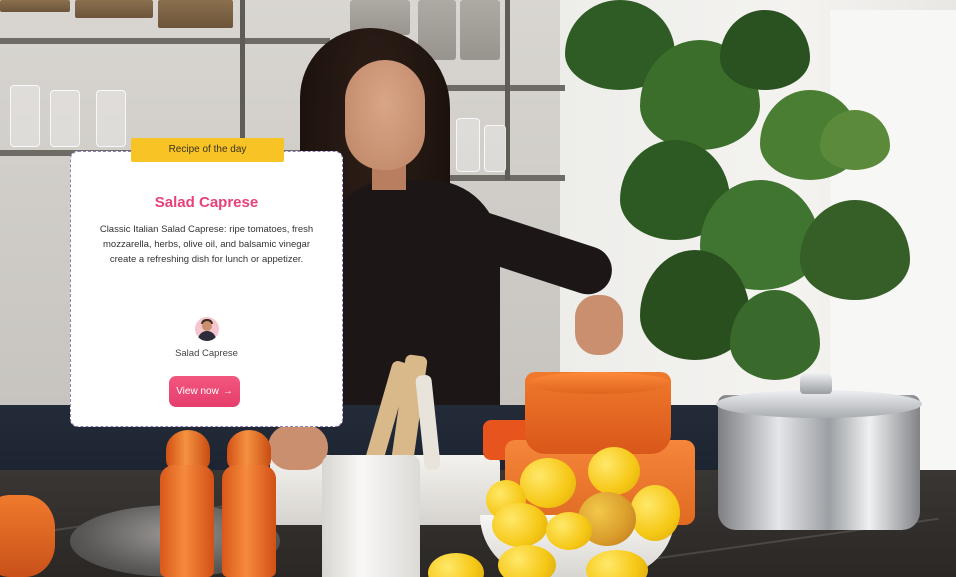  I want to click on recipe-of-the-day-badge: Recipe of the day, so click(207, 150).